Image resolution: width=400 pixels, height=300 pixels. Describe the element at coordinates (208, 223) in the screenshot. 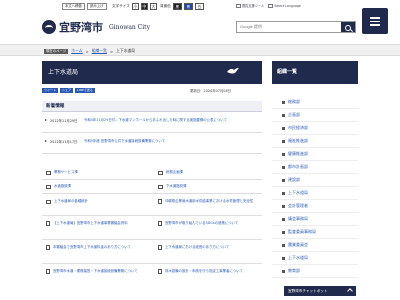

I see `grid-link: 宜野湾市が取り組んでいるSDGsの施策について` at that location.